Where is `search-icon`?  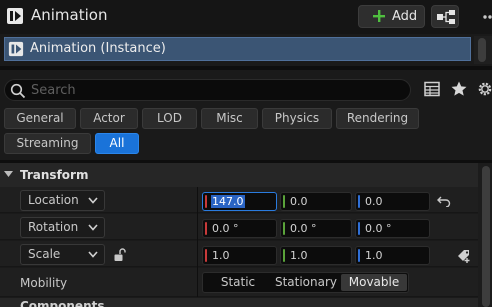 search-icon is located at coordinates (18, 91).